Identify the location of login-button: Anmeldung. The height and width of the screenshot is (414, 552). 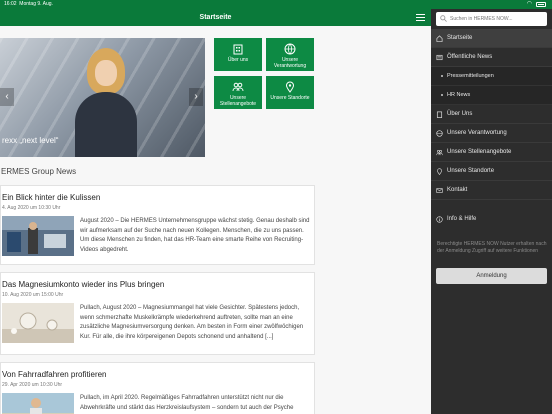
(491, 276).